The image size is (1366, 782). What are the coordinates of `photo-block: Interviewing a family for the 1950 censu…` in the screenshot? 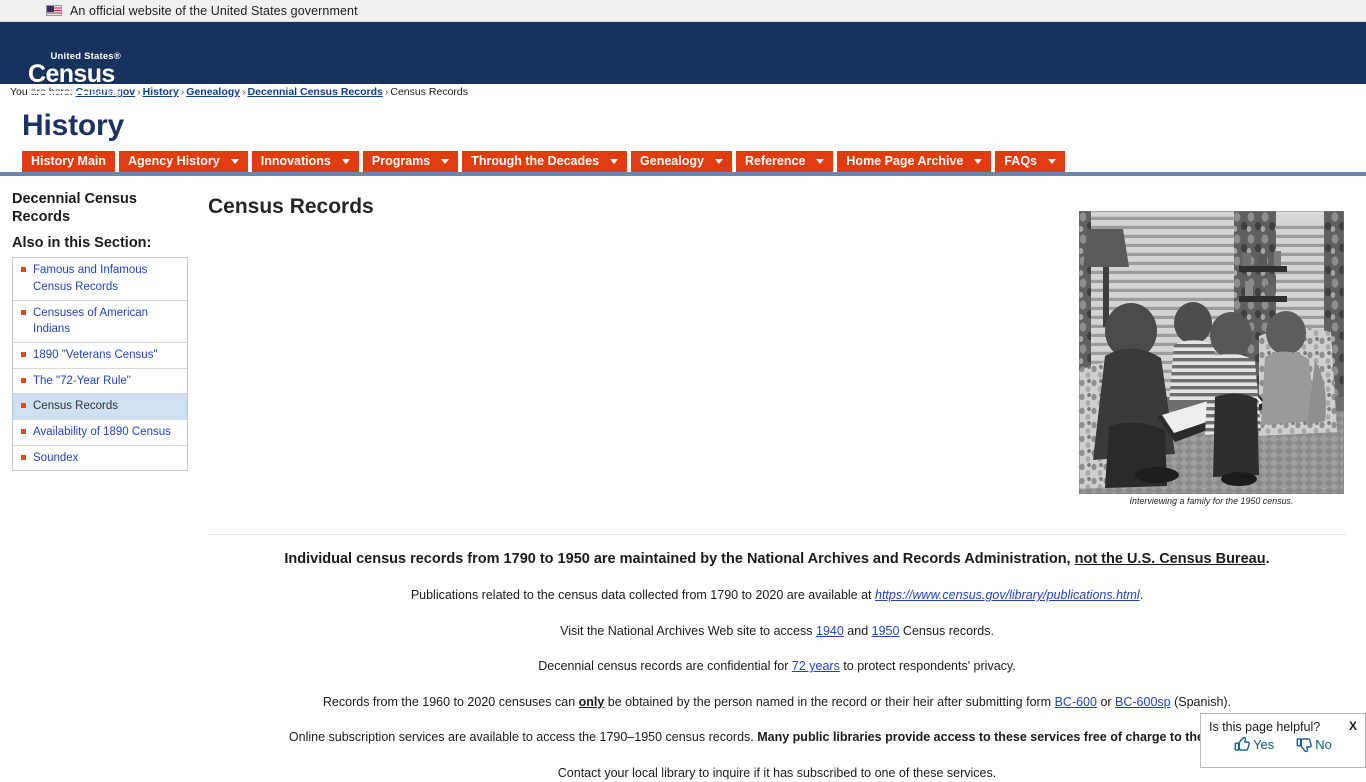 It's located at (1211, 358).